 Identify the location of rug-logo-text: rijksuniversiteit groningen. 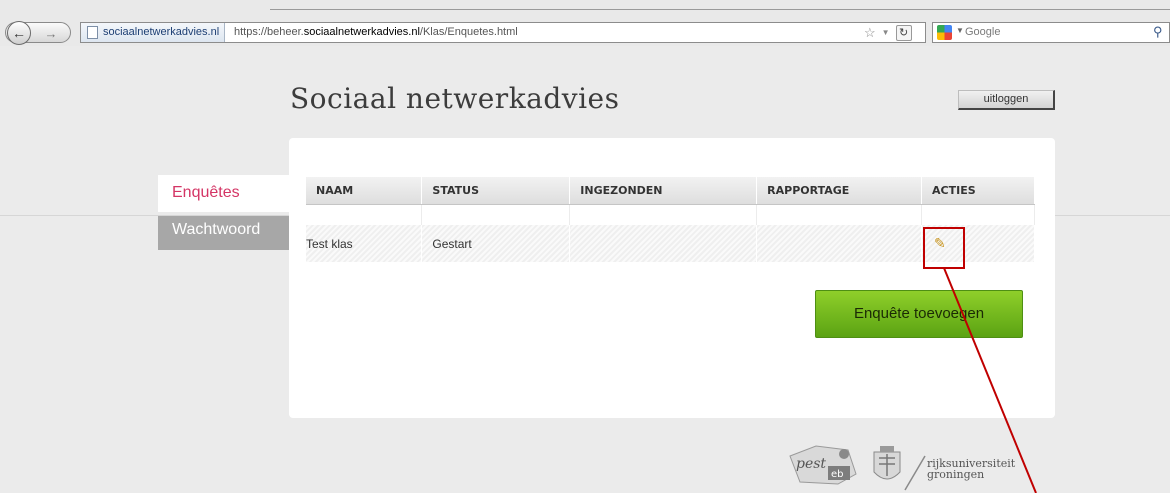
(971, 469).